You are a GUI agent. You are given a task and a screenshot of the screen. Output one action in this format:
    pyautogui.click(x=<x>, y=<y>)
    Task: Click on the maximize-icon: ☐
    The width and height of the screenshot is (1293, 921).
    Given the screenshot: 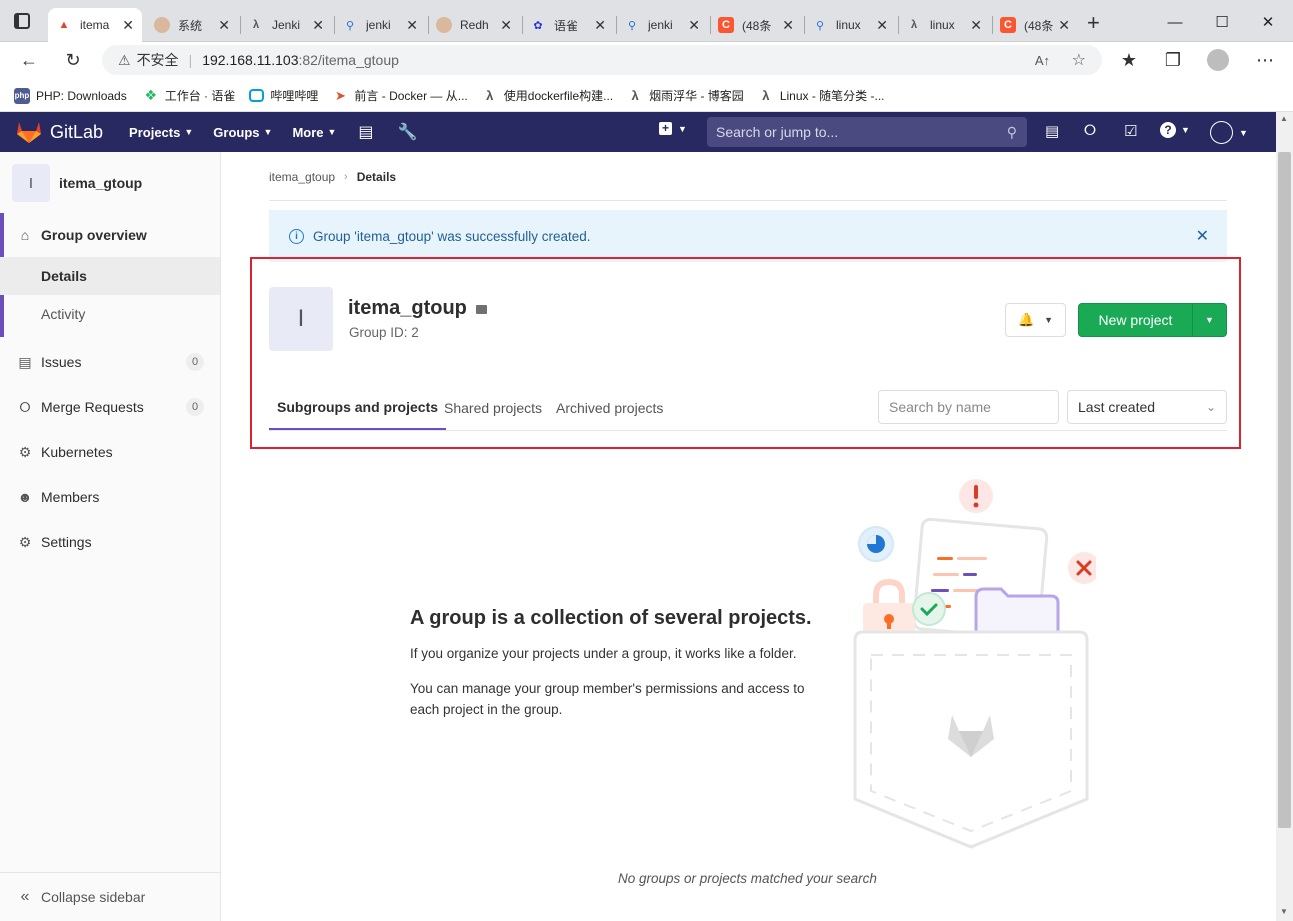 What is the action you would take?
    pyautogui.click(x=1222, y=22)
    